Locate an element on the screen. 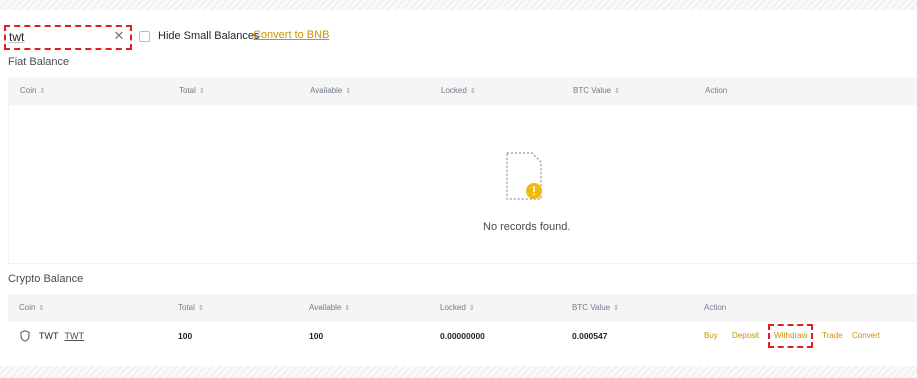  deposit-link: Deposit is located at coordinates (745, 336).